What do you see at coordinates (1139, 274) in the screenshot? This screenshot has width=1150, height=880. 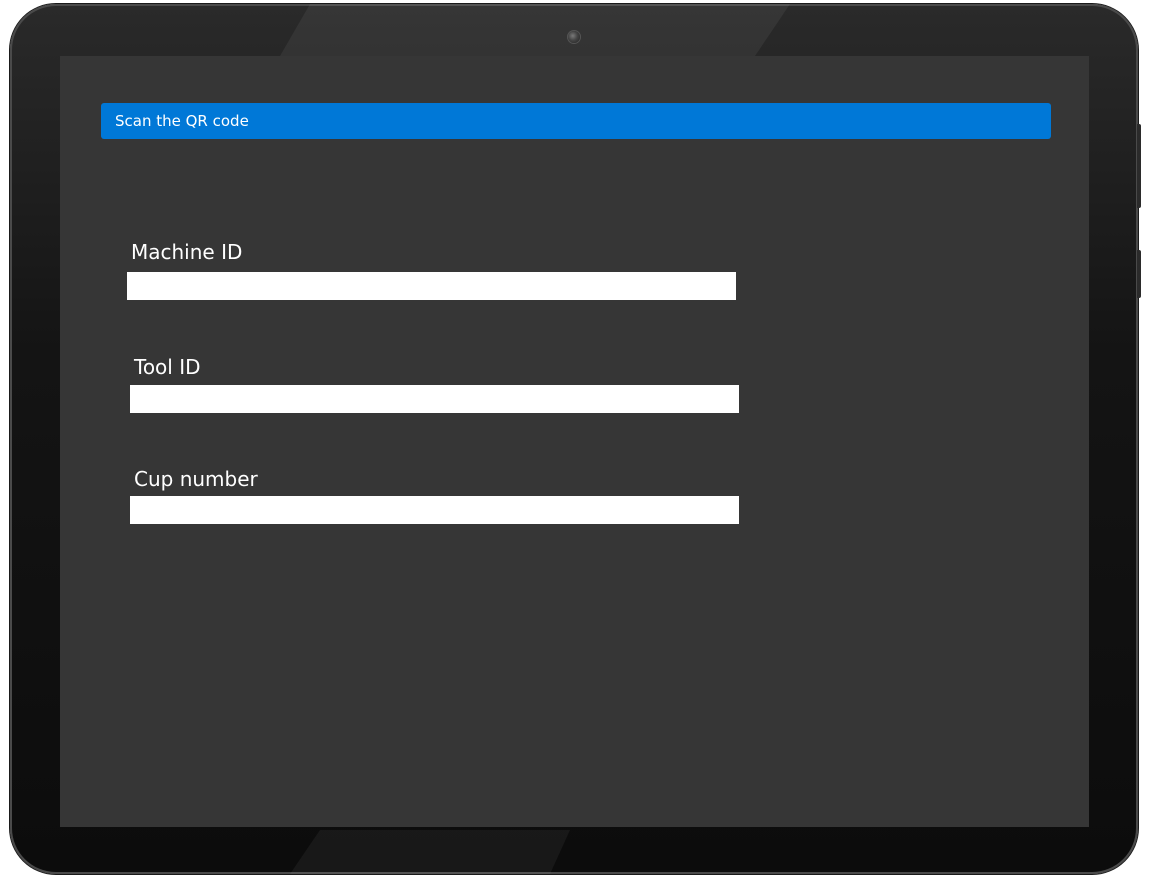 I see `power-button` at bounding box center [1139, 274].